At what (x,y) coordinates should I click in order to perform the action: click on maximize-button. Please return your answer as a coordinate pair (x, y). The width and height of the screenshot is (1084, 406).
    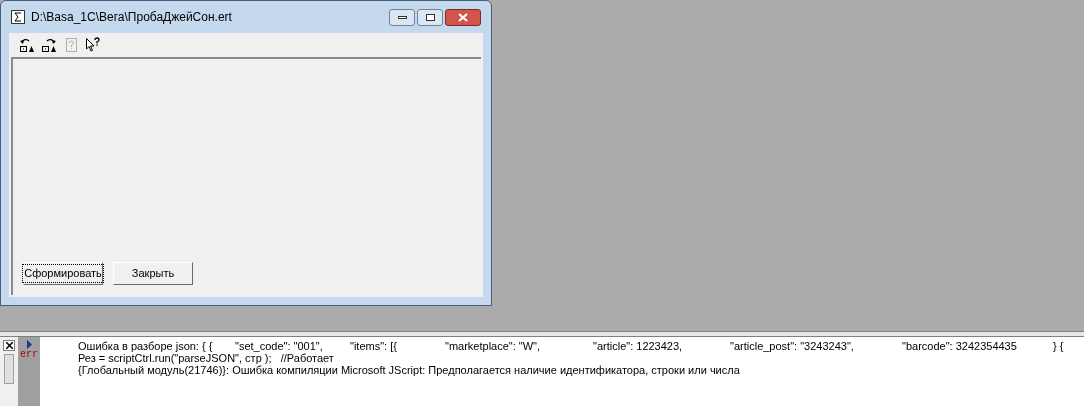
    Looking at the image, I should click on (430, 17).